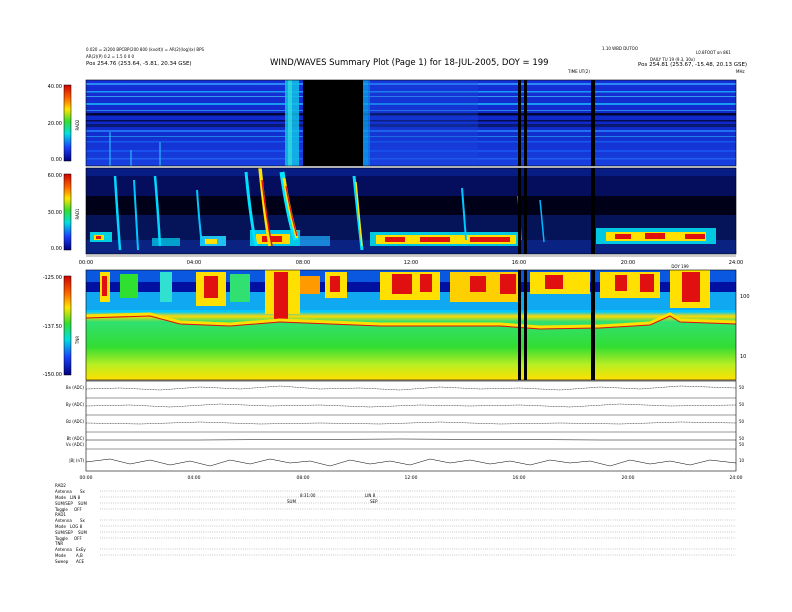 This screenshot has width=792, height=612. I want to click on footer-note-d: SEP, so click(374, 501).